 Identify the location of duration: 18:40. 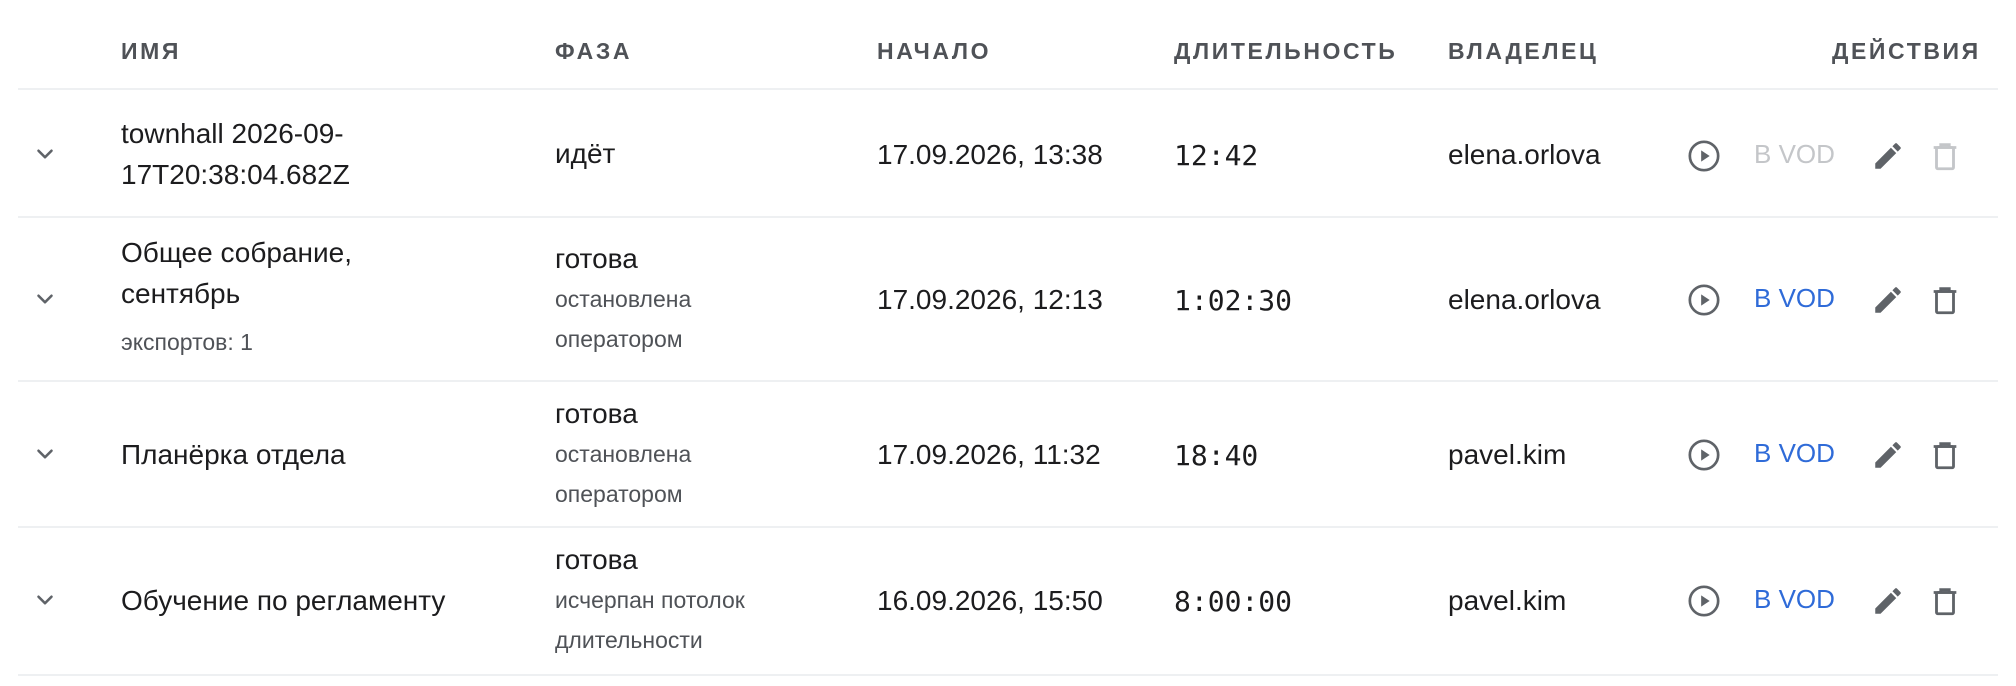
(1216, 455).